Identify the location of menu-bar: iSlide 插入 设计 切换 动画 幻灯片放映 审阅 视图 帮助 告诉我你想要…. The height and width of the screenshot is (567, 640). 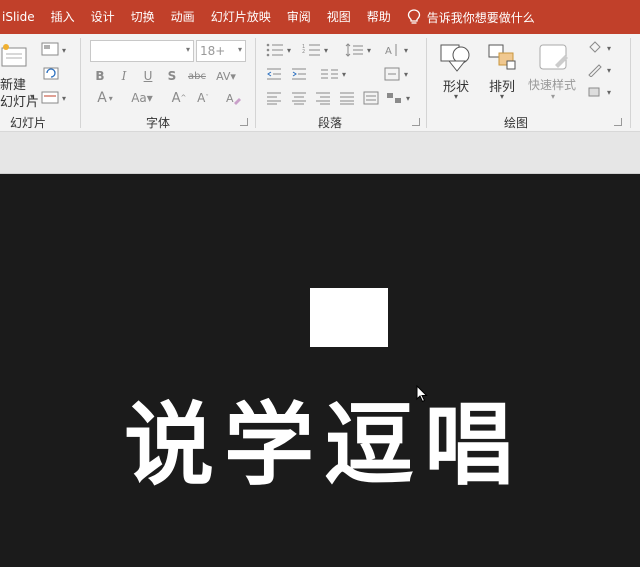
(320, 17).